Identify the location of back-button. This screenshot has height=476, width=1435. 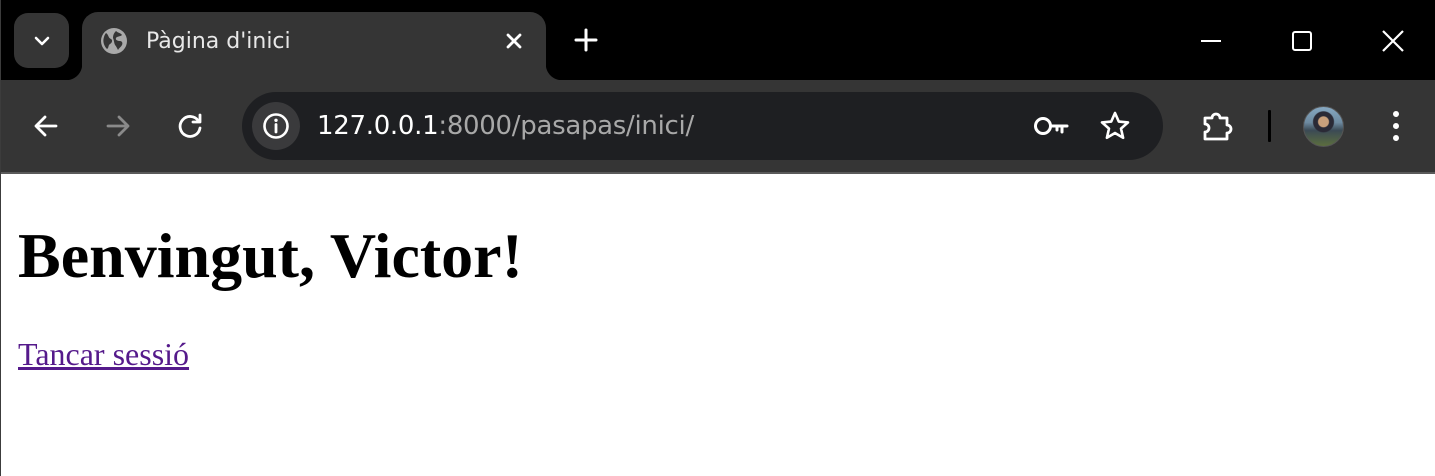
(46, 126).